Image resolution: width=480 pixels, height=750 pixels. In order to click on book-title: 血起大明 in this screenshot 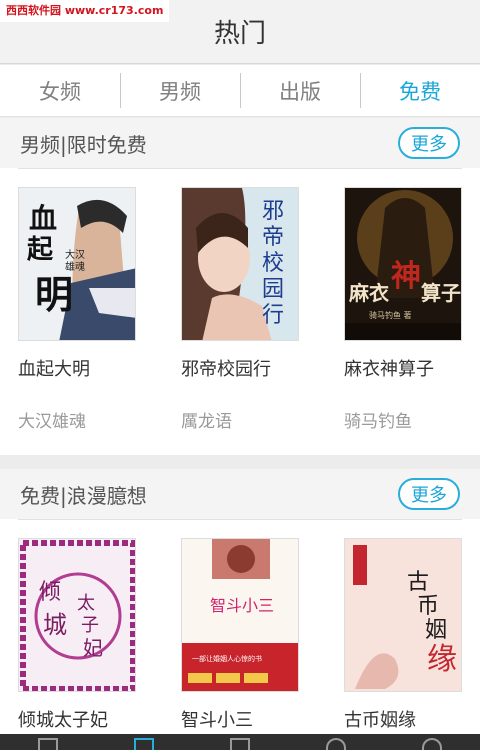, I will do `click(77, 368)`.